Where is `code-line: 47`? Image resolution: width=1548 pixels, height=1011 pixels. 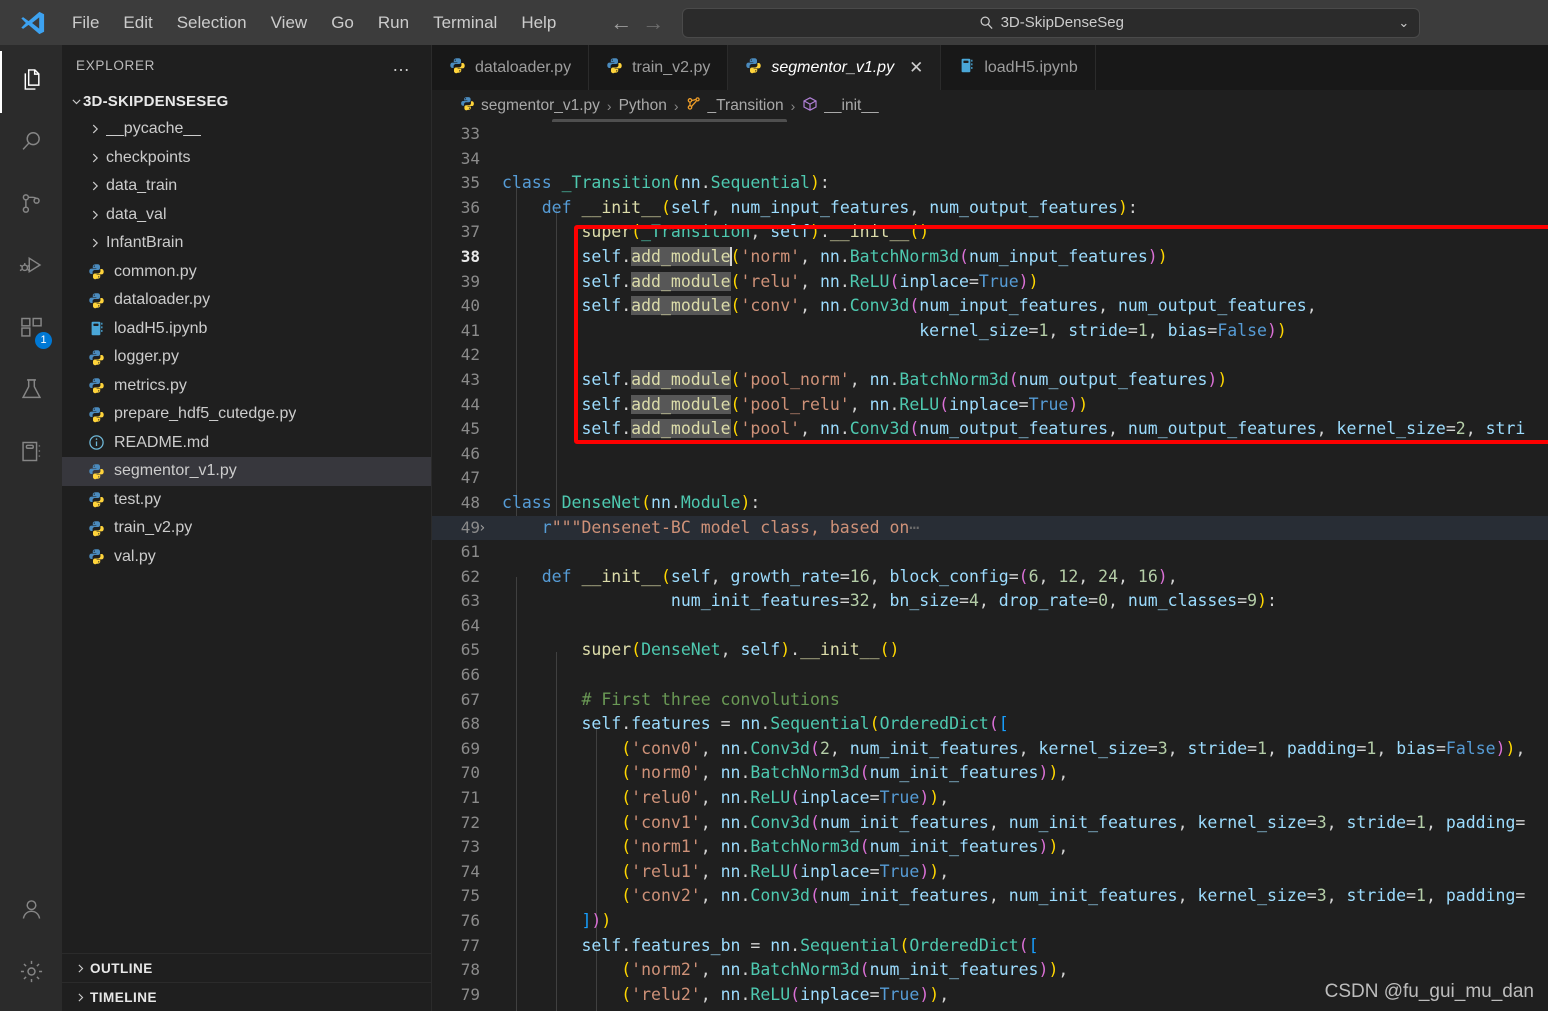
code-line: 47 is located at coordinates (990, 478).